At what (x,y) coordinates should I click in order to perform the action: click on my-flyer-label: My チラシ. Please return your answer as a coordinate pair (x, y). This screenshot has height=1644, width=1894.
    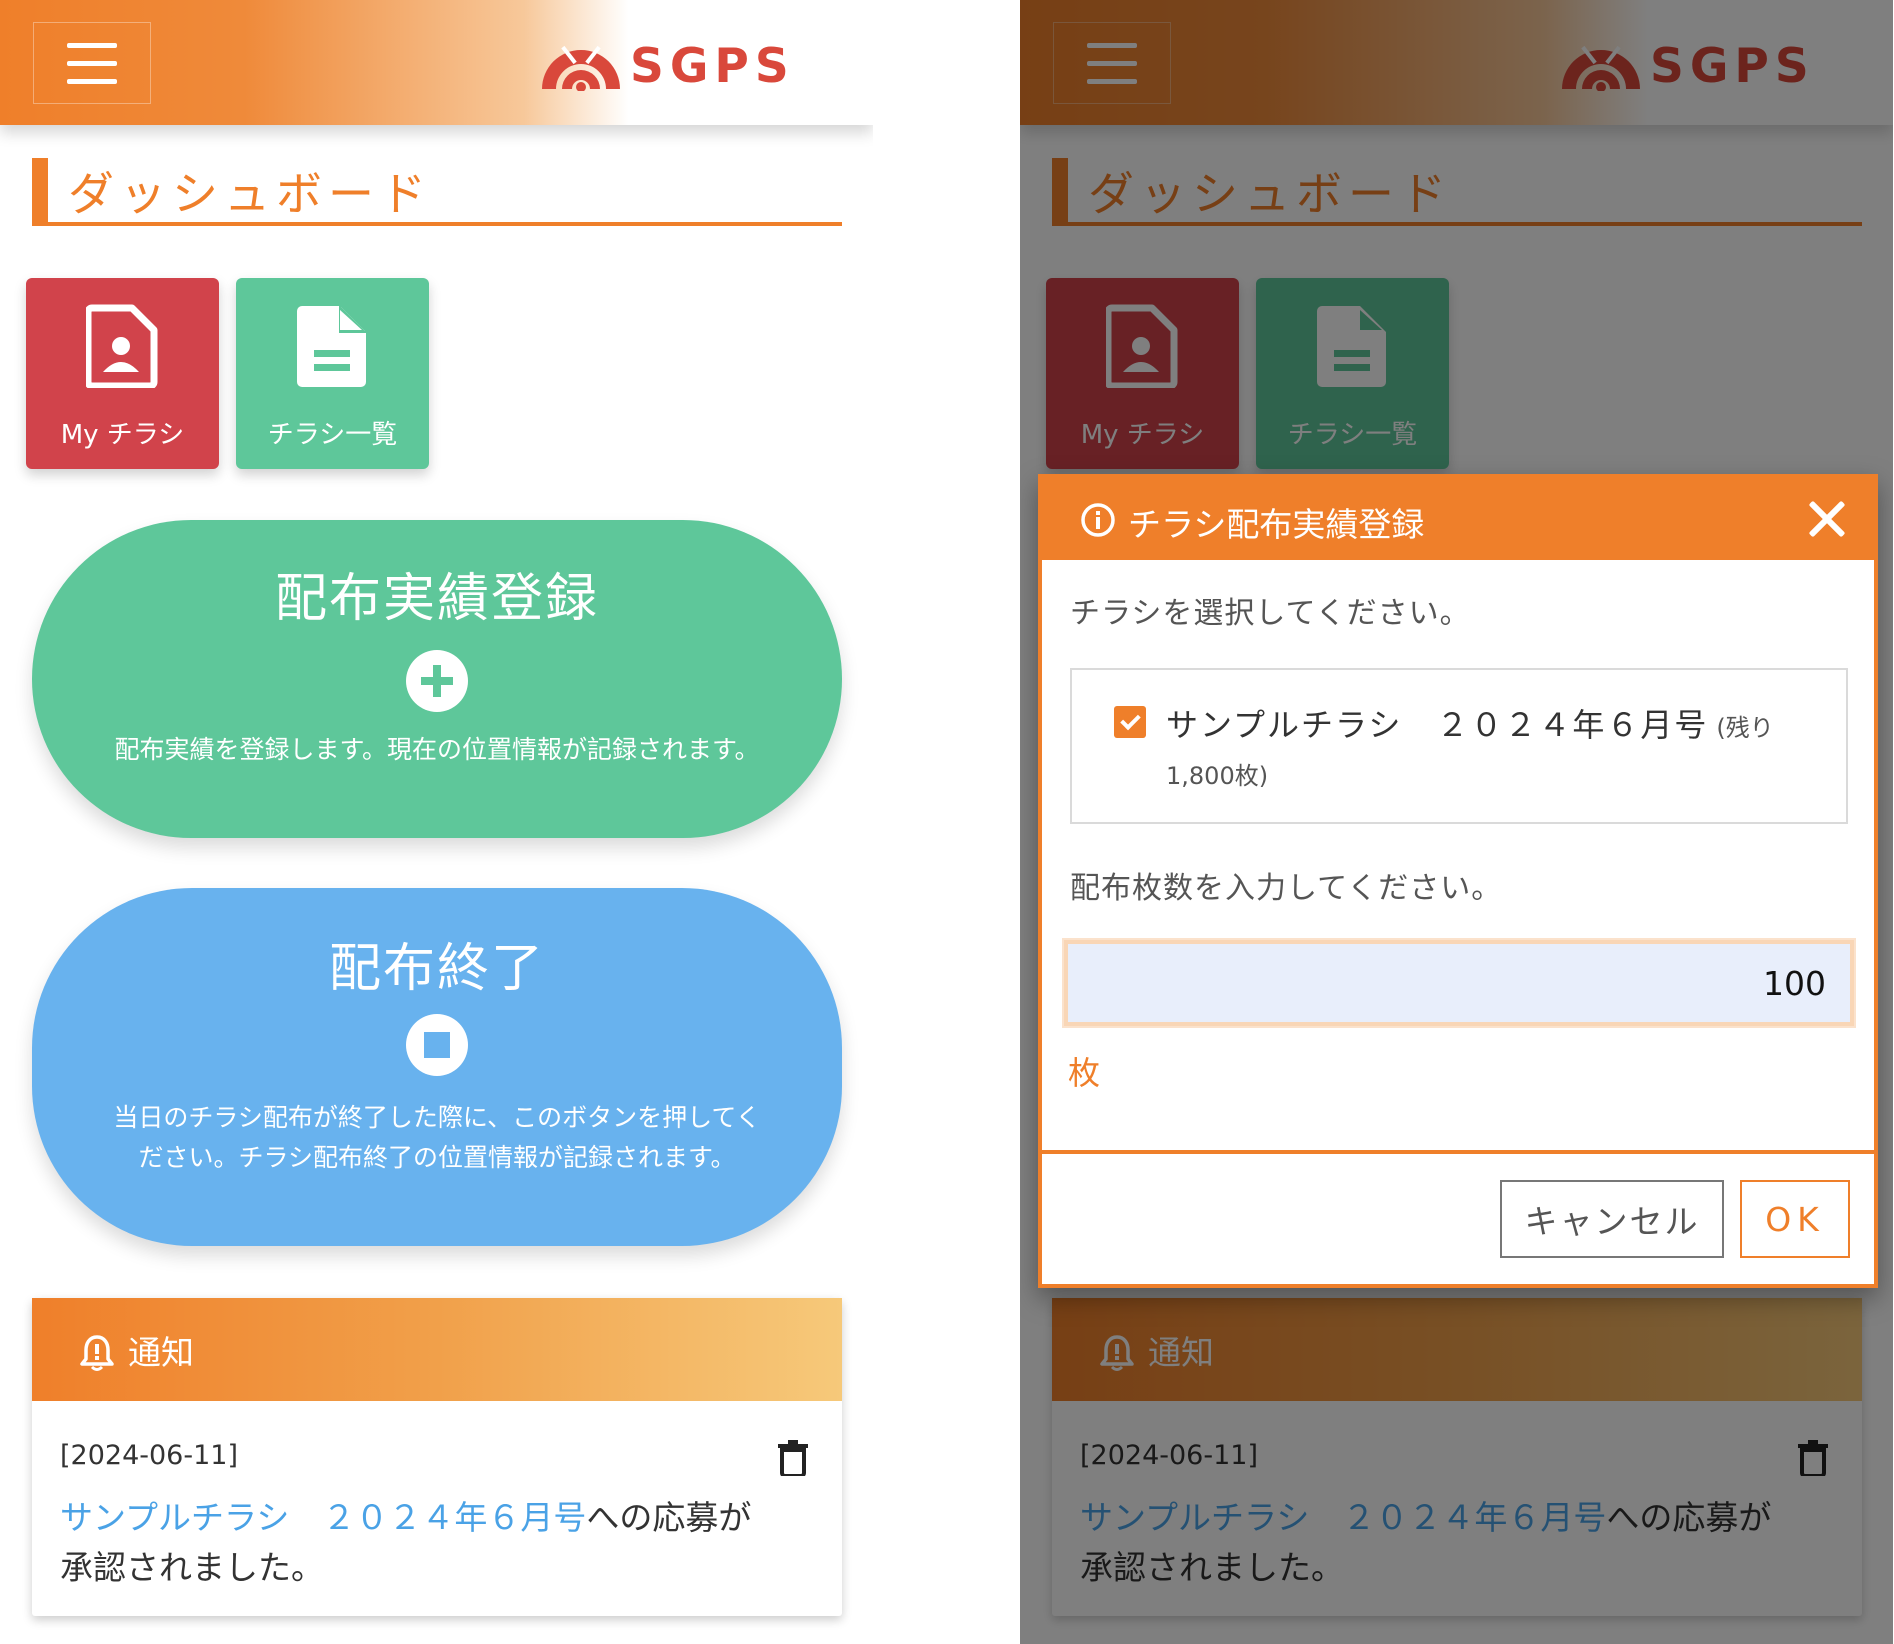
    Looking at the image, I should click on (122, 435).